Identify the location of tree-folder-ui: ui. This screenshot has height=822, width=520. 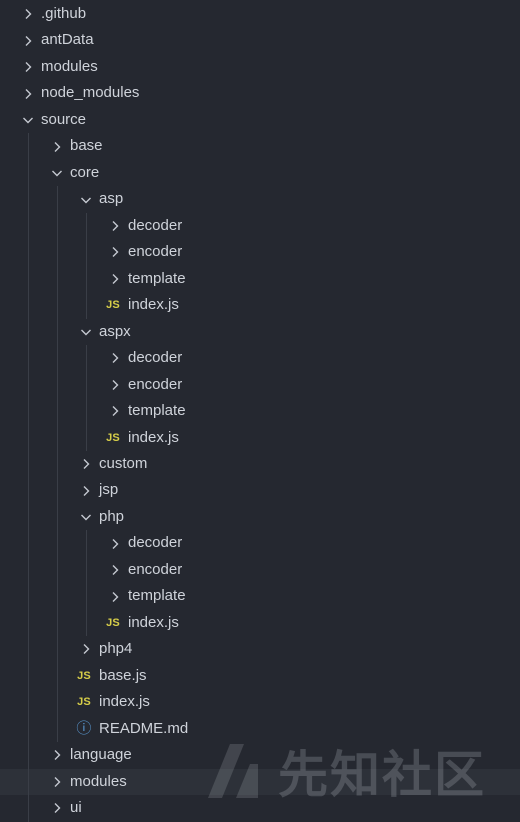
(260, 808).